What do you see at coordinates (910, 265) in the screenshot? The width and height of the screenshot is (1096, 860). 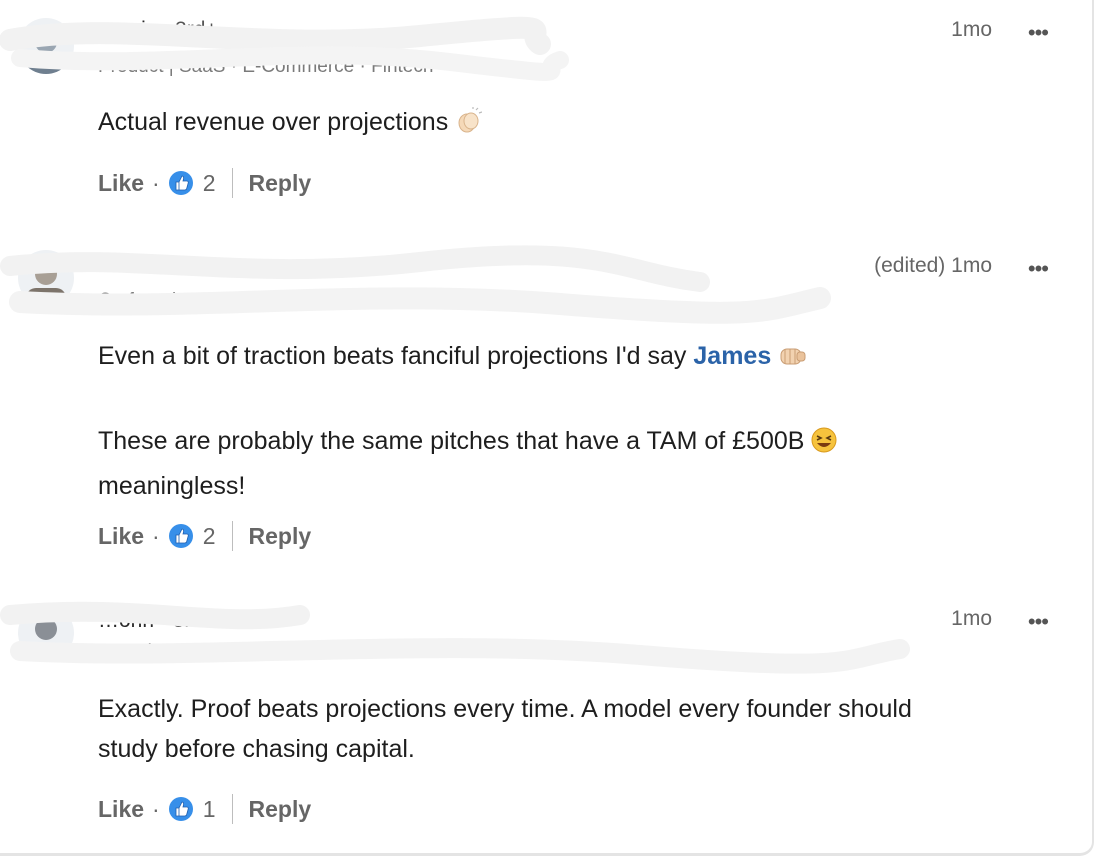 I see `edited-label: (edited)` at bounding box center [910, 265].